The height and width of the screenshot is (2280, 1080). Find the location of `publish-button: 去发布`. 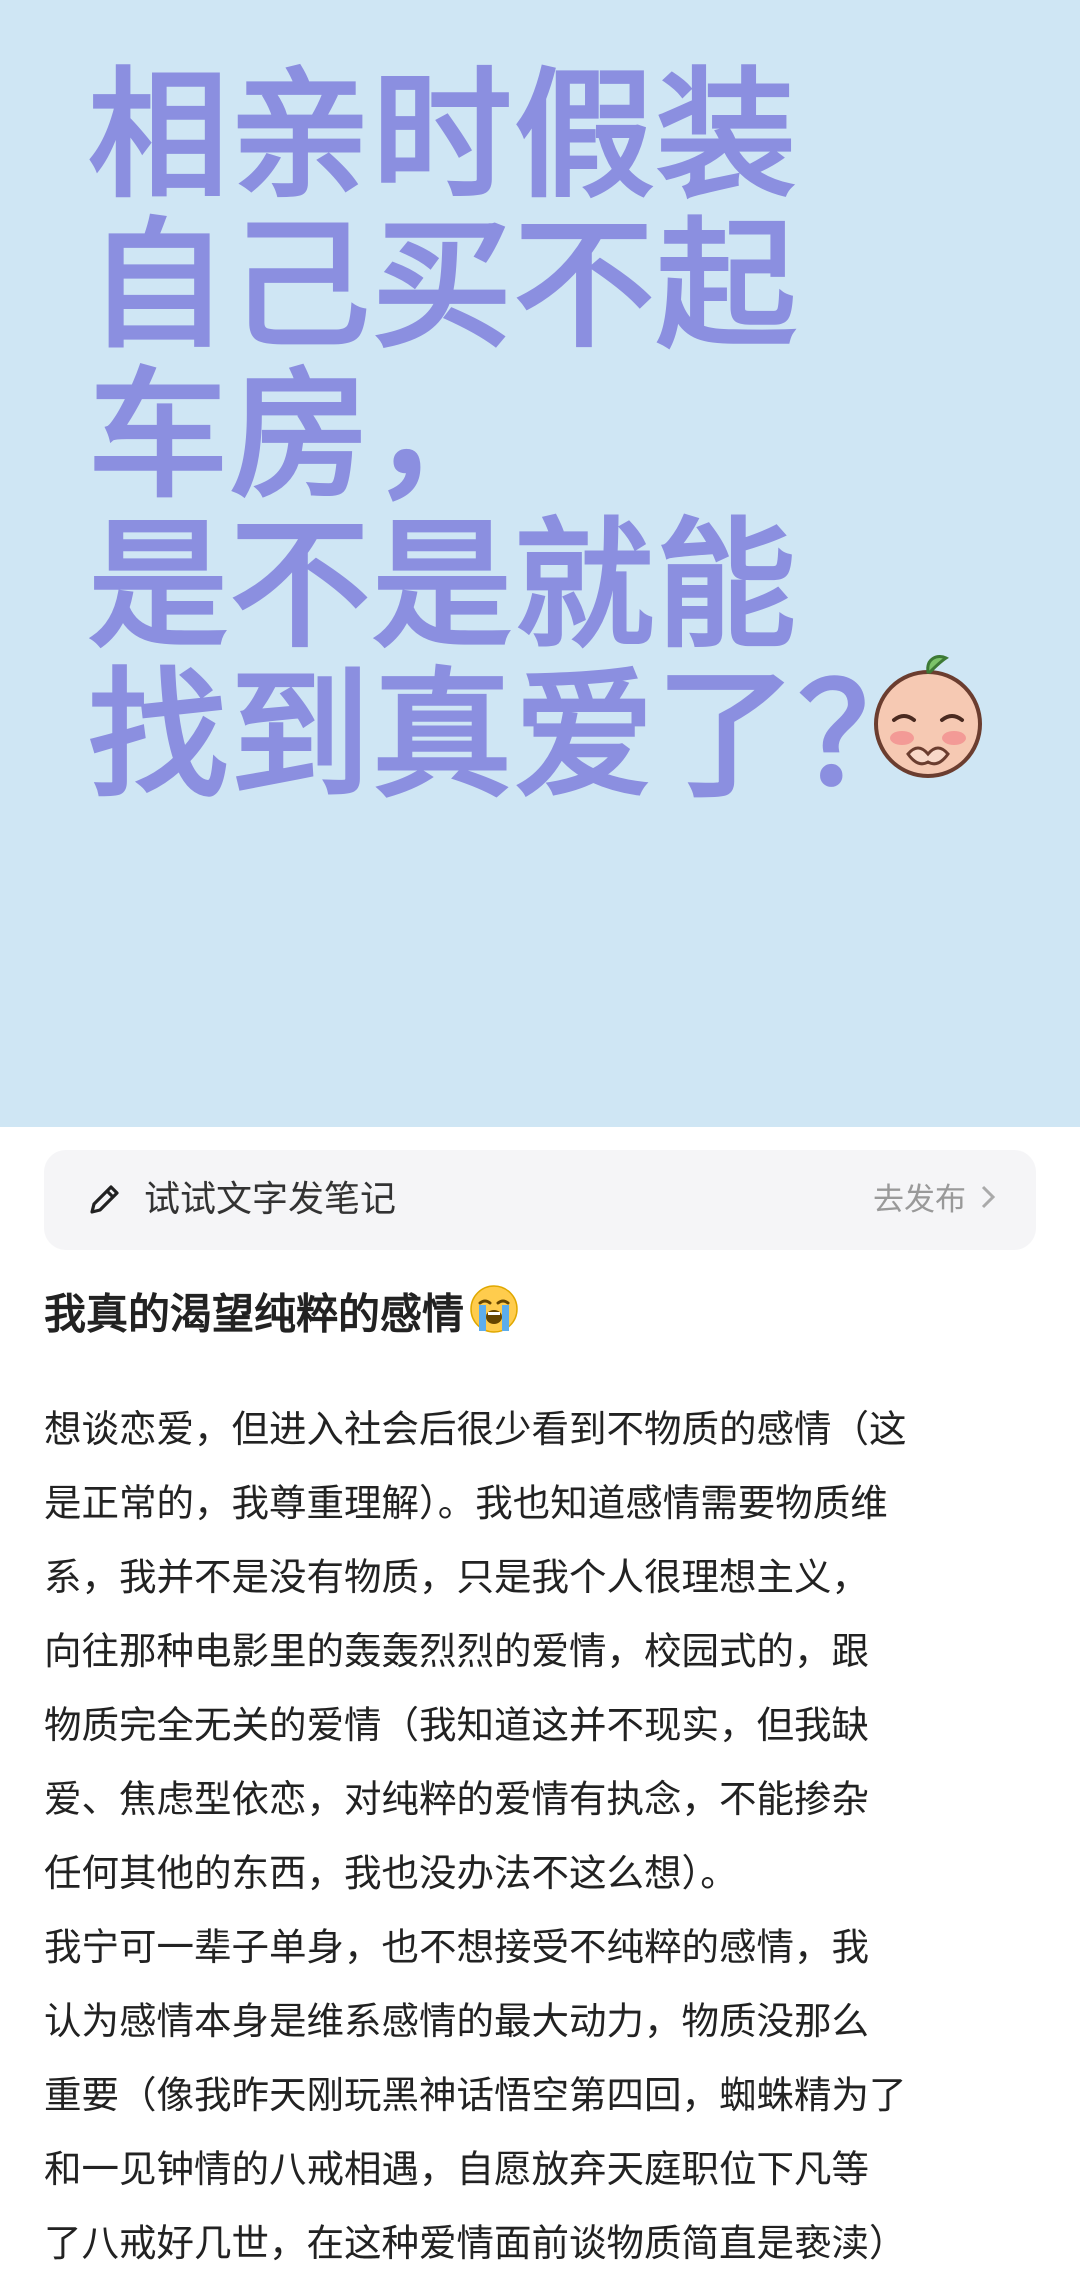

publish-button: 去发布 is located at coordinates (934, 1200).